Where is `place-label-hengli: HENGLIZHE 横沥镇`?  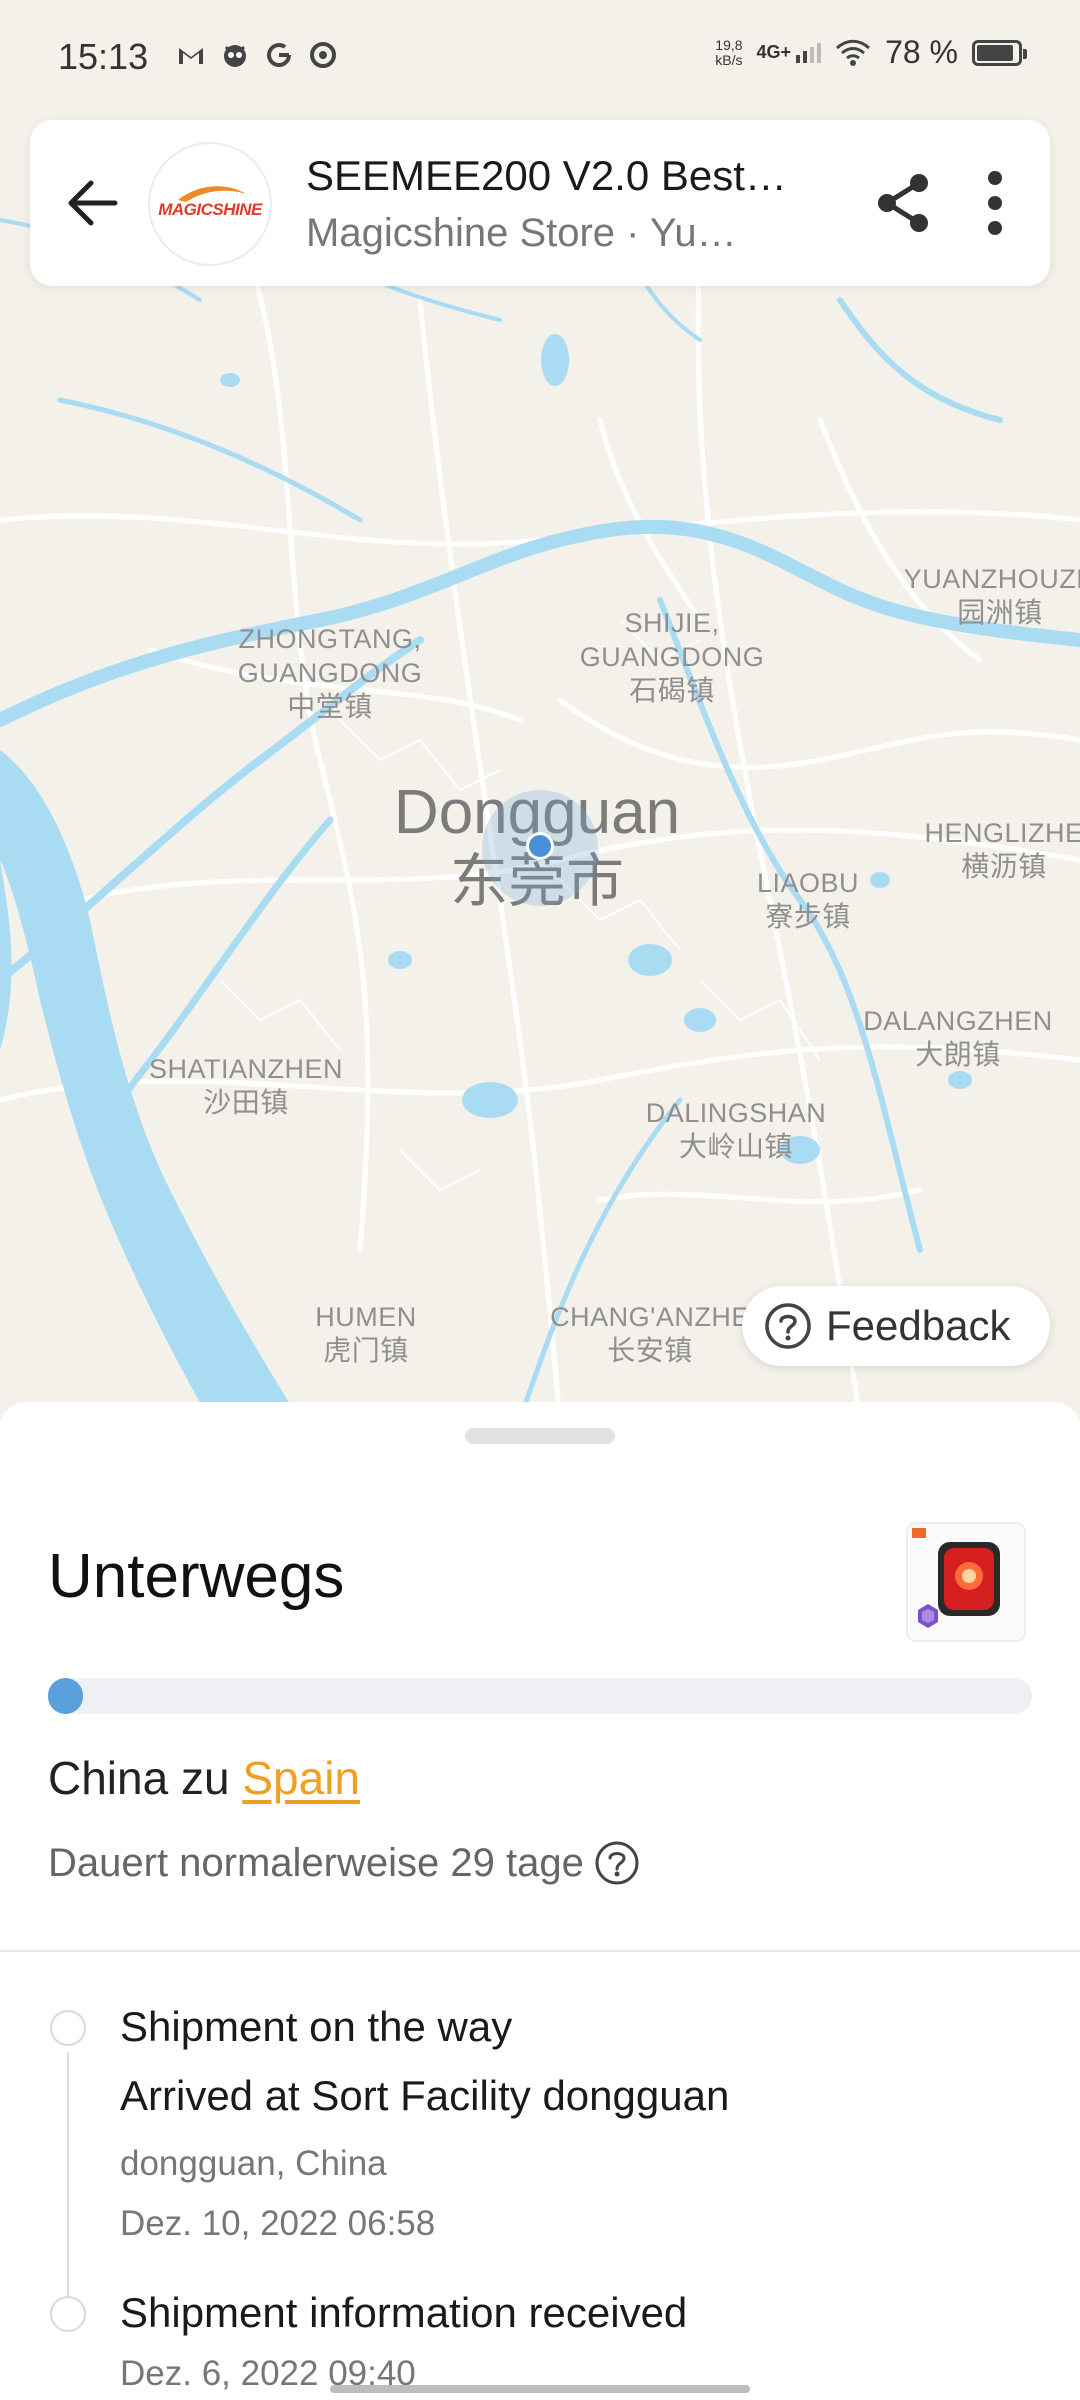
place-label-hengli: HENGLIZHE 横沥镇 is located at coordinates (1002, 850).